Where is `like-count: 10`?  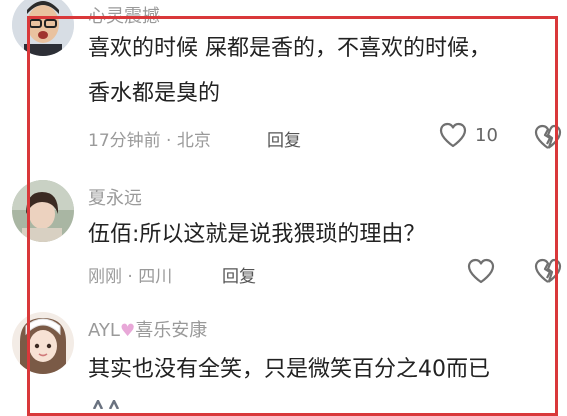
like-count: 10 is located at coordinates (486, 135).